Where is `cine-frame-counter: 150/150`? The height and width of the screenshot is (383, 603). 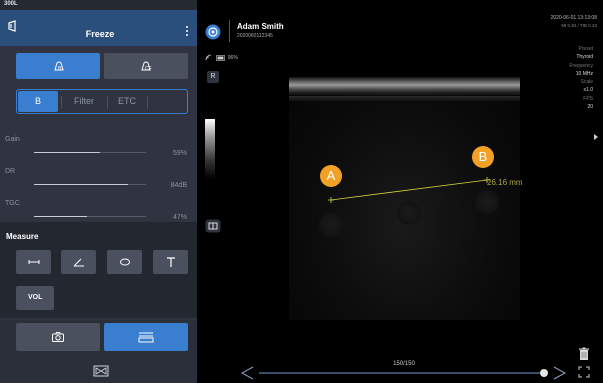 cine-frame-counter: 150/150 is located at coordinates (404, 364).